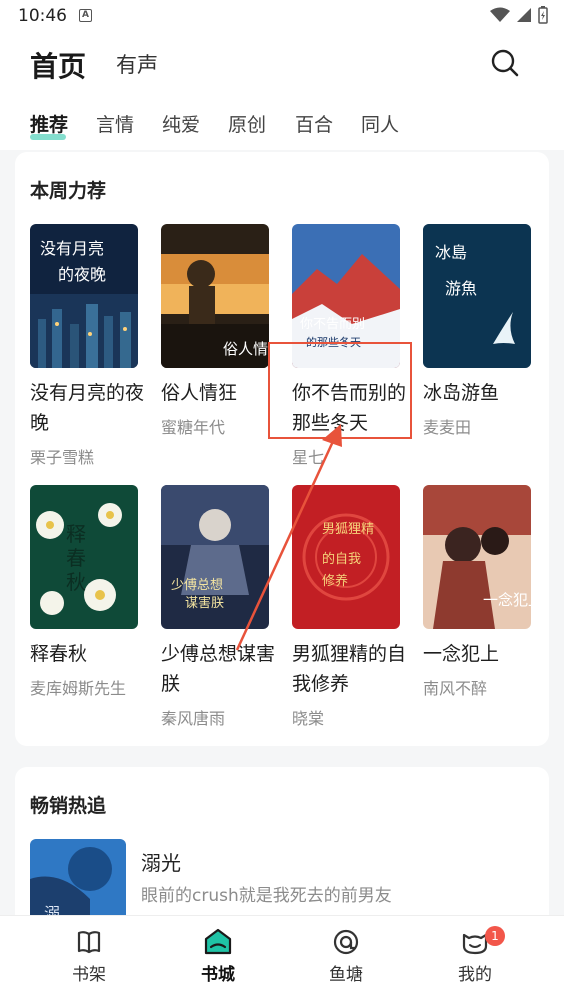  I want to click on wifi-icon, so click(500, 14).